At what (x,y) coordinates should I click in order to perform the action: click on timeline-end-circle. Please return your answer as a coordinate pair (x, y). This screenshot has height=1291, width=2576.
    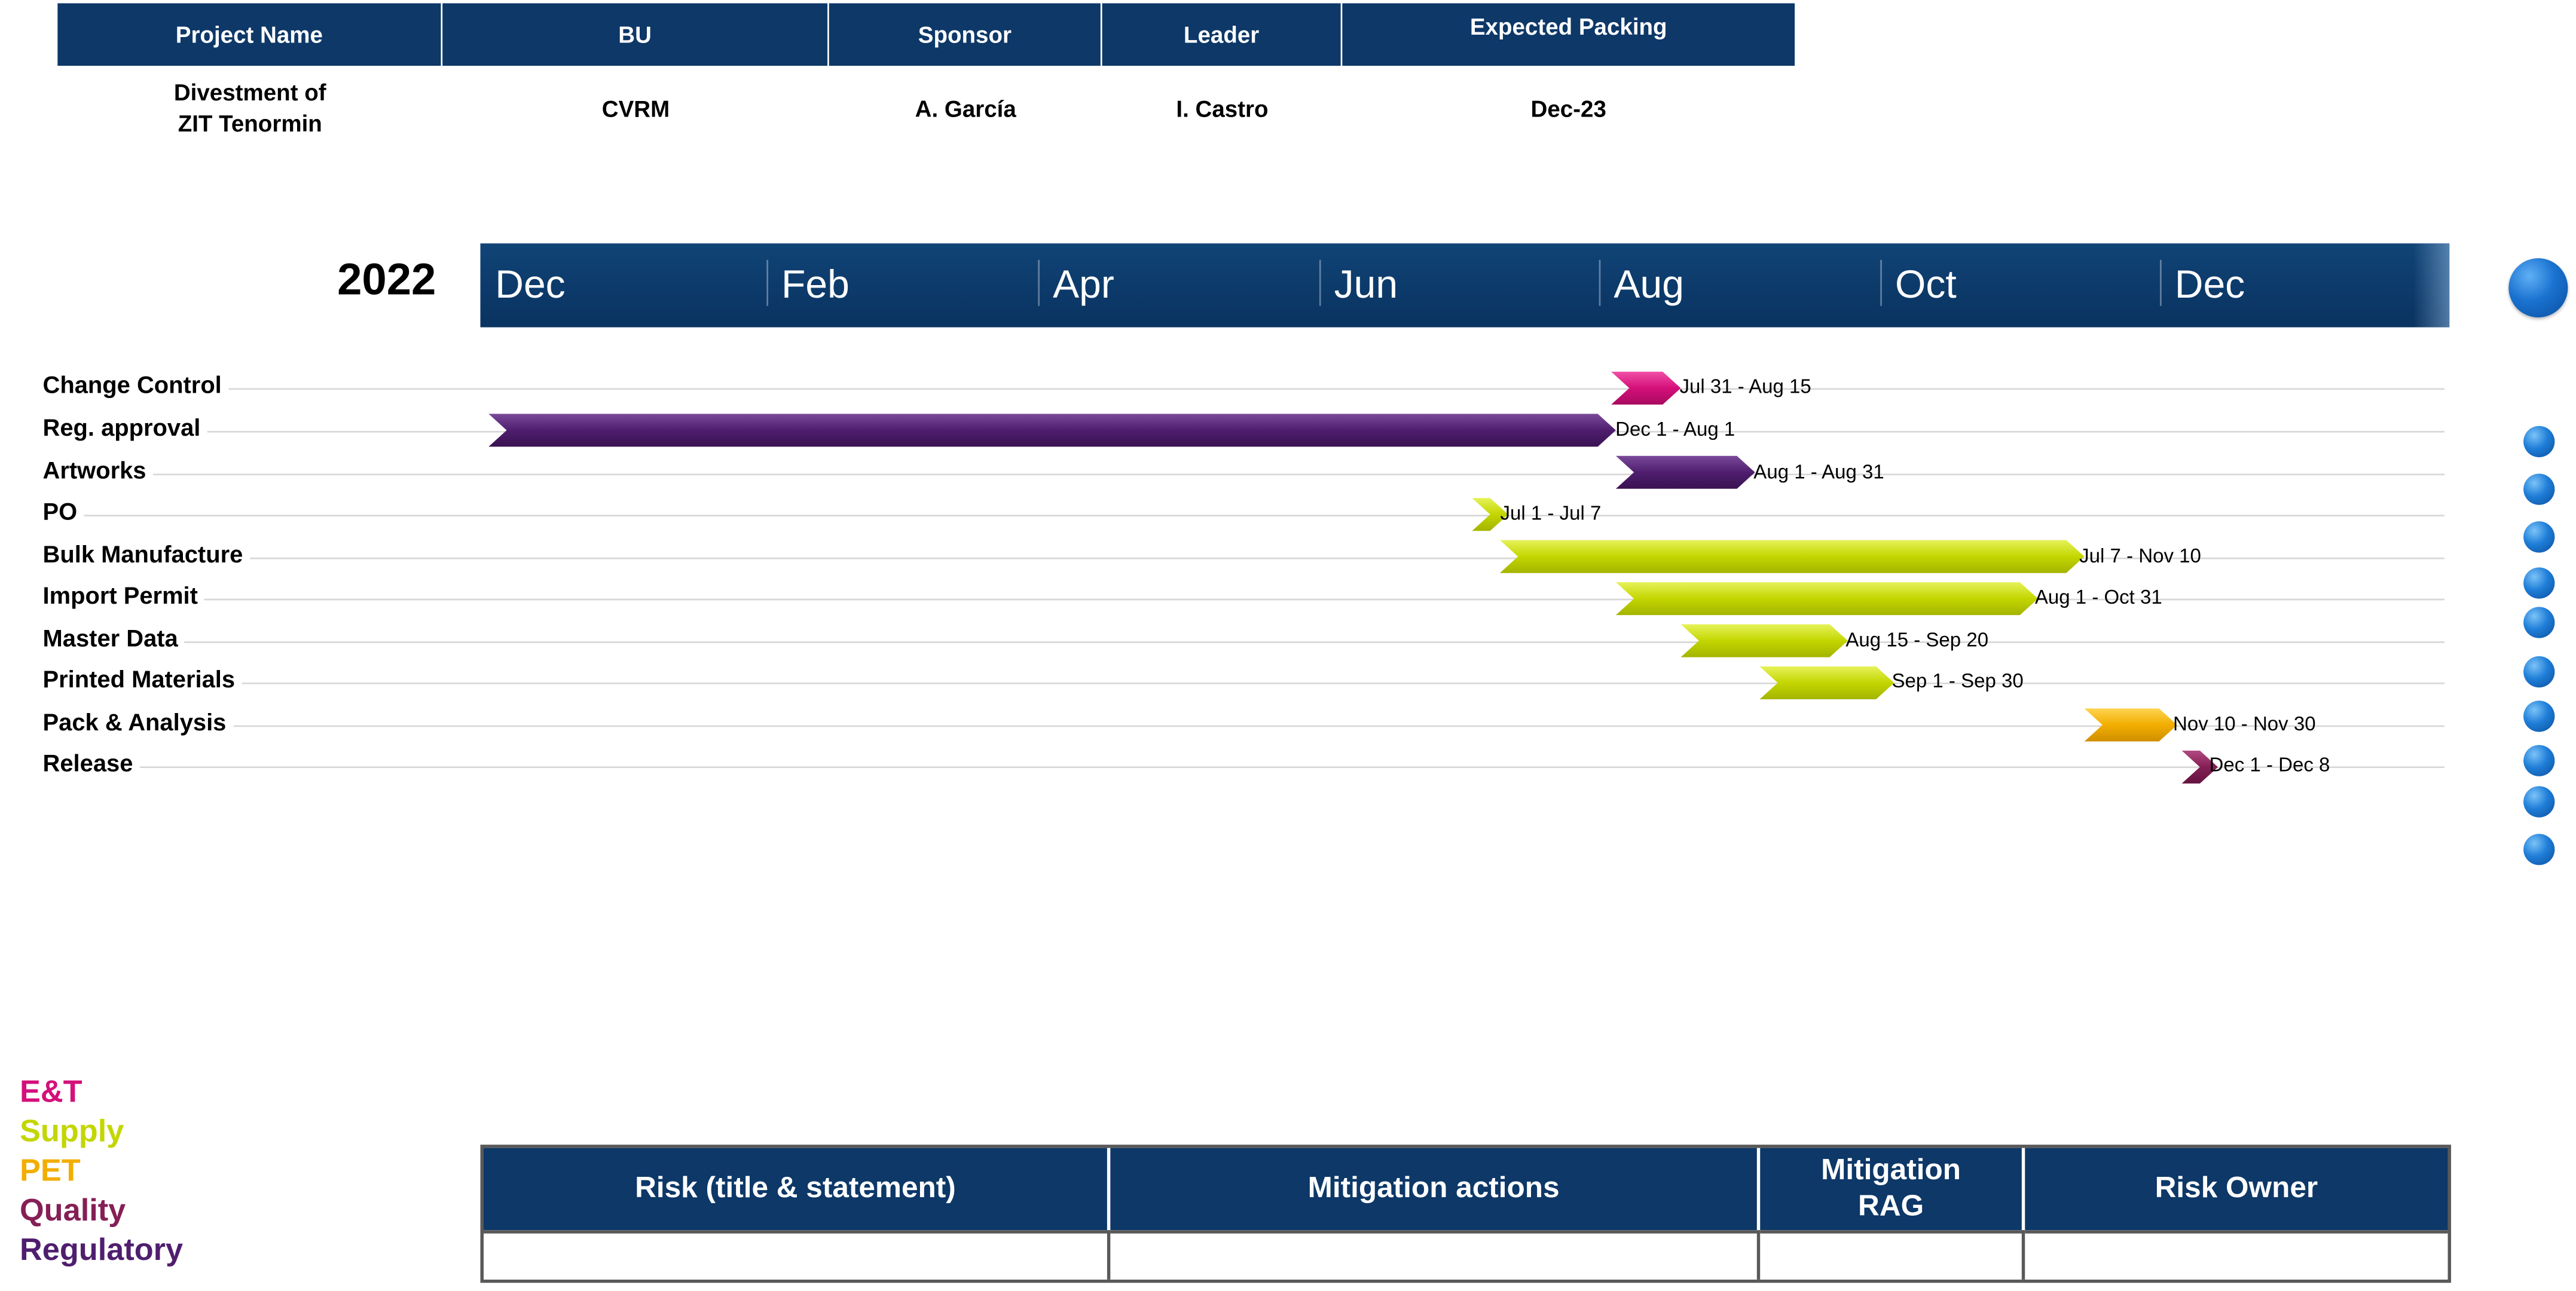
    Looking at the image, I should click on (2538, 288).